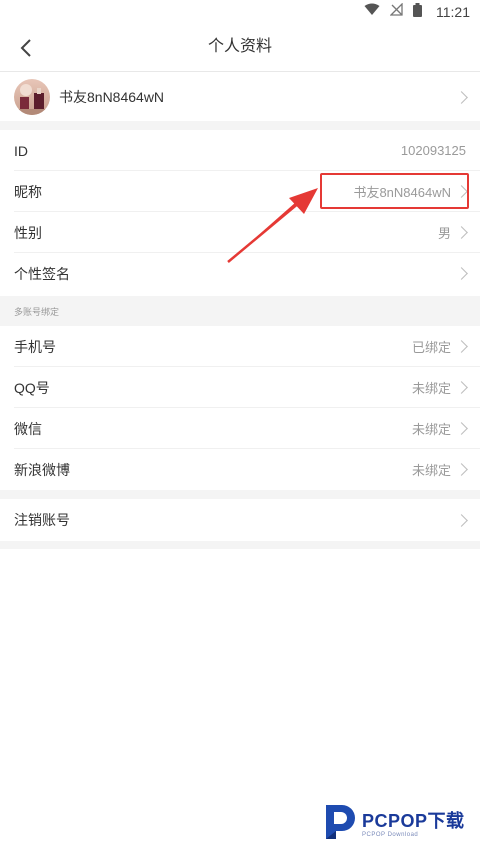 The image size is (480, 854). I want to click on wifi-icon, so click(372, 12).